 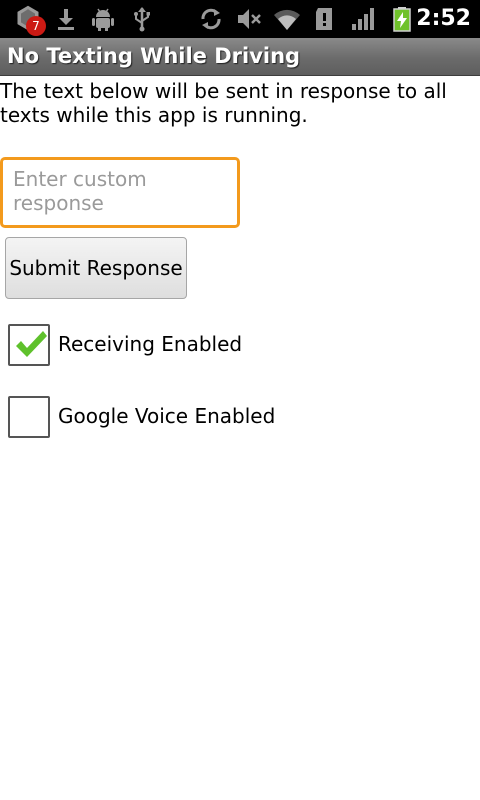 What do you see at coordinates (103, 19) in the screenshot?
I see `android-debug-icon` at bounding box center [103, 19].